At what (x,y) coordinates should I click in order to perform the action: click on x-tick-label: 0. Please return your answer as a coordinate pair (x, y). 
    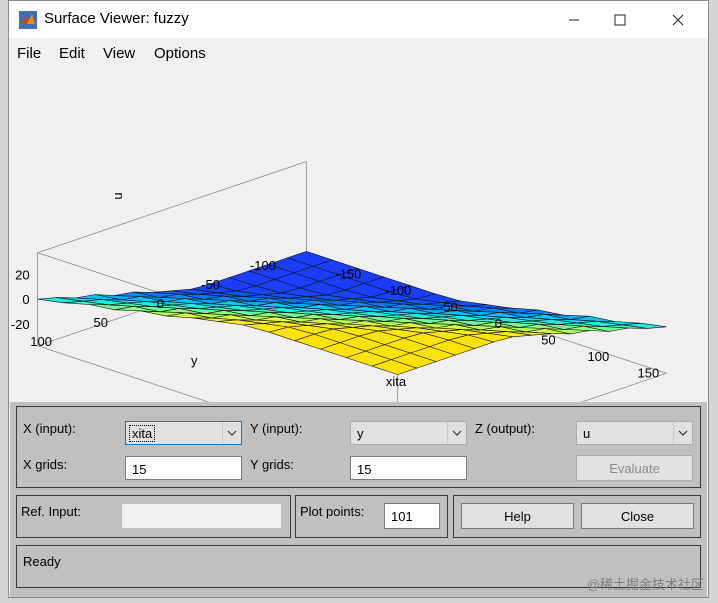
    Looking at the image, I should click on (498, 323).